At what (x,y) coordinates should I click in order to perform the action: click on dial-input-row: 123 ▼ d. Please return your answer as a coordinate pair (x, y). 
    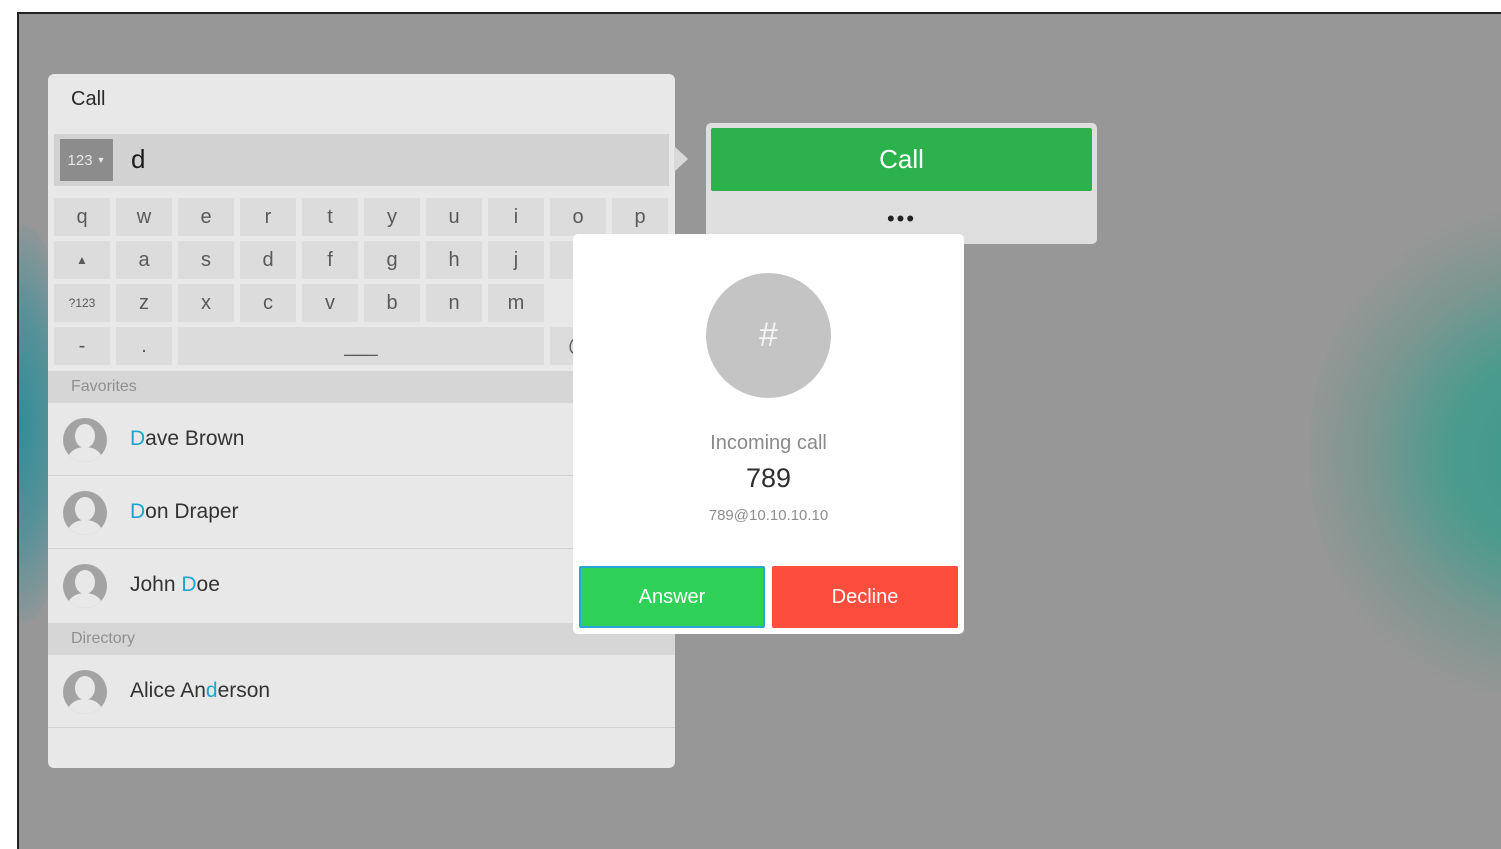
    Looking at the image, I should click on (361, 160).